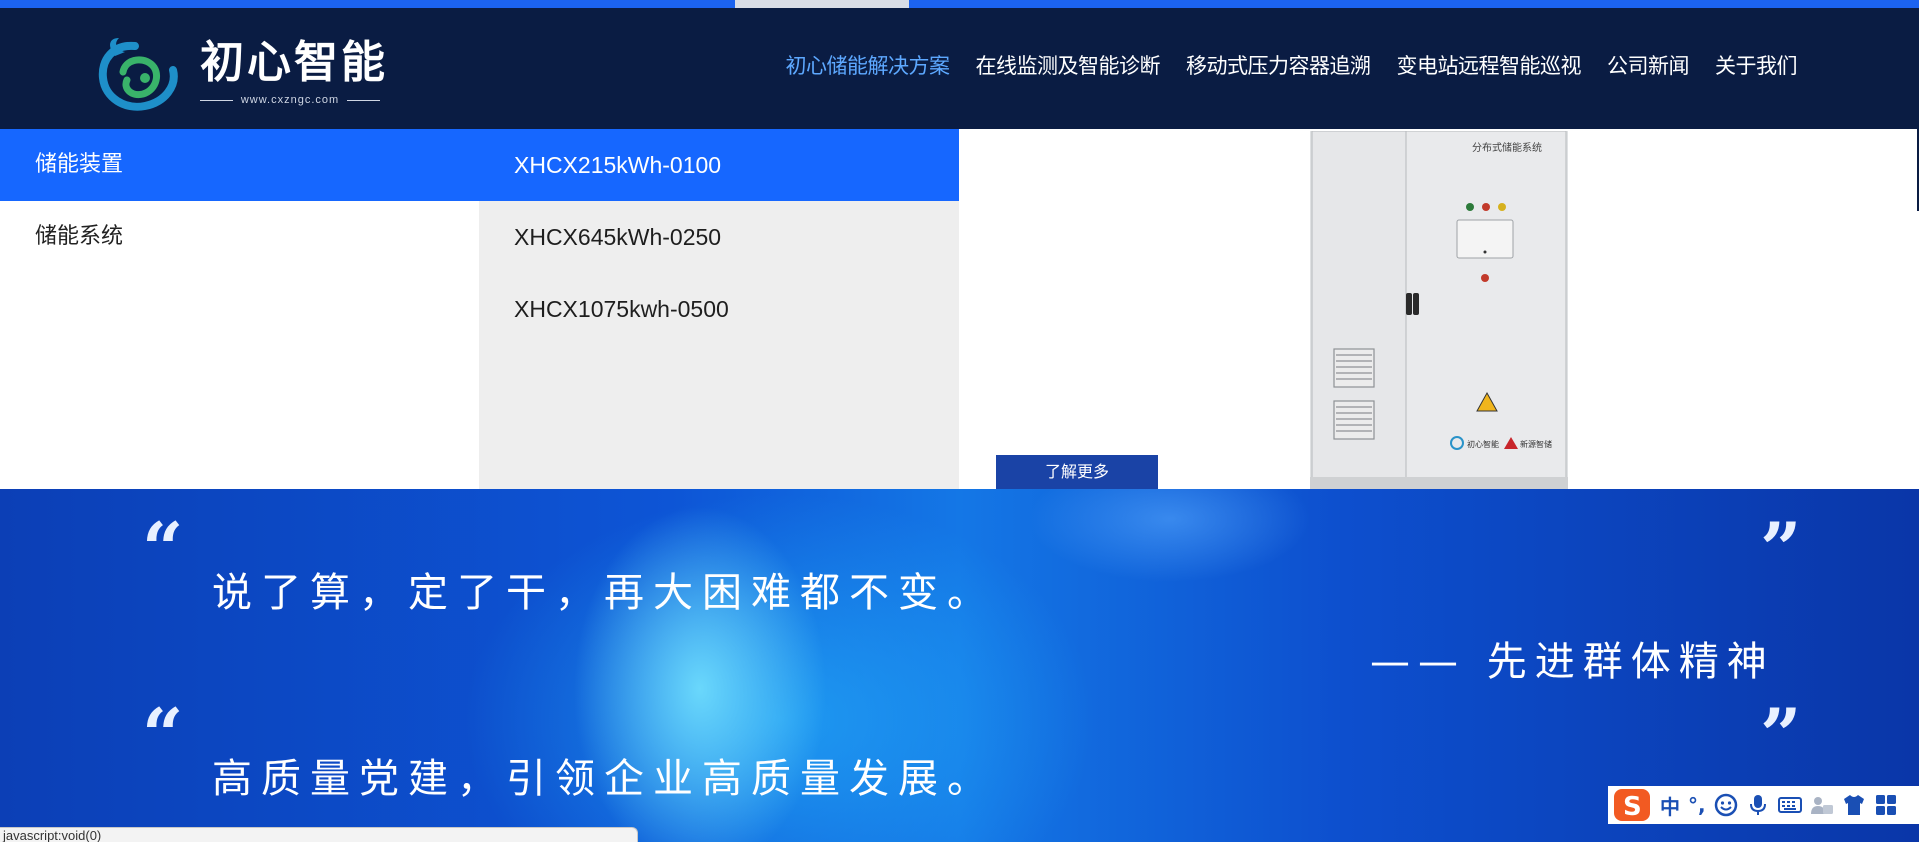 Image resolution: width=1919 pixels, height=842 pixels. I want to click on nav-item-energy-storage: 初心储能解决方案, so click(868, 65).